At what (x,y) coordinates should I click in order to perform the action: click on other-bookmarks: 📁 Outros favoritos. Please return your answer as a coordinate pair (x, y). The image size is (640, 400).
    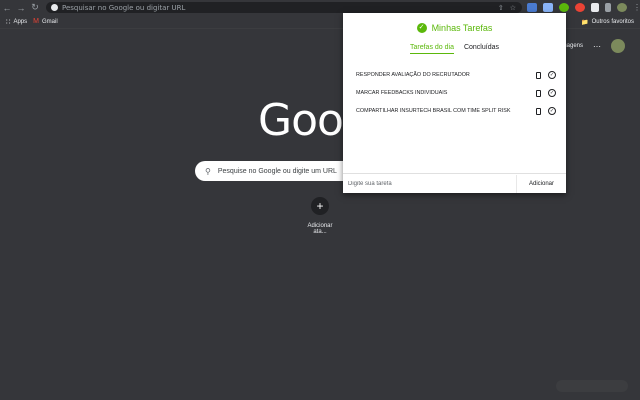
    Looking at the image, I should click on (607, 22).